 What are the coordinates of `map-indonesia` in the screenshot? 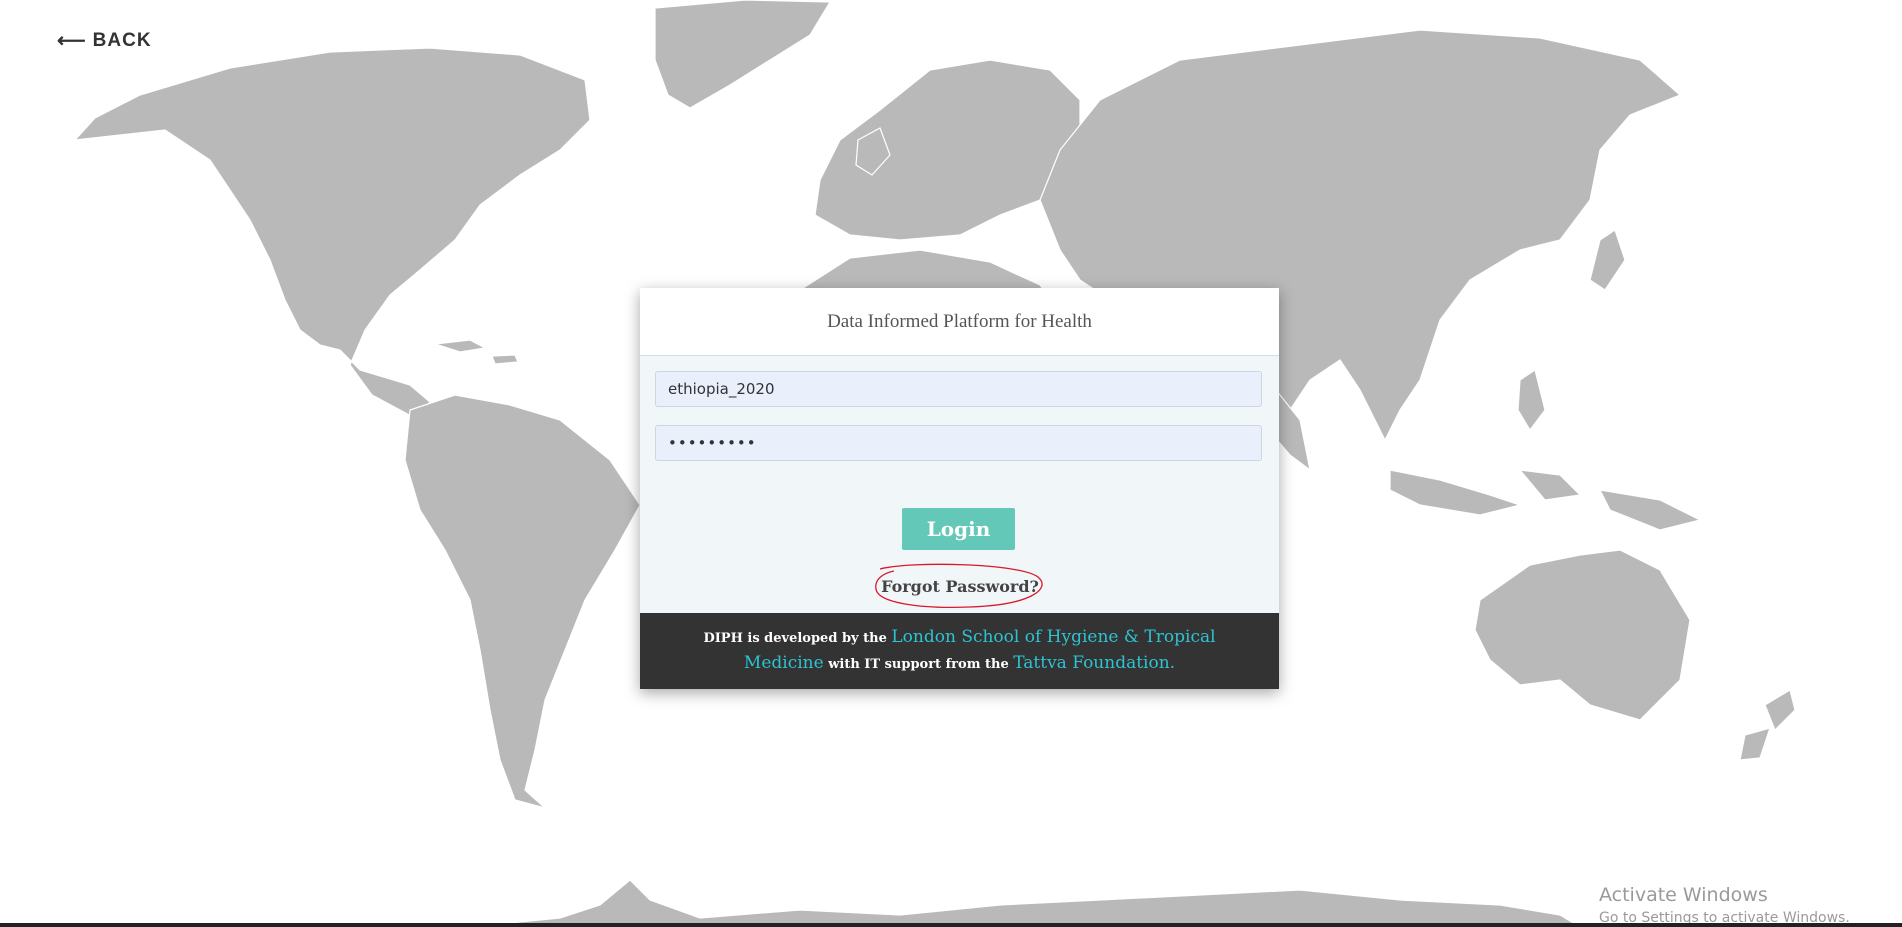 It's located at (1545, 500).